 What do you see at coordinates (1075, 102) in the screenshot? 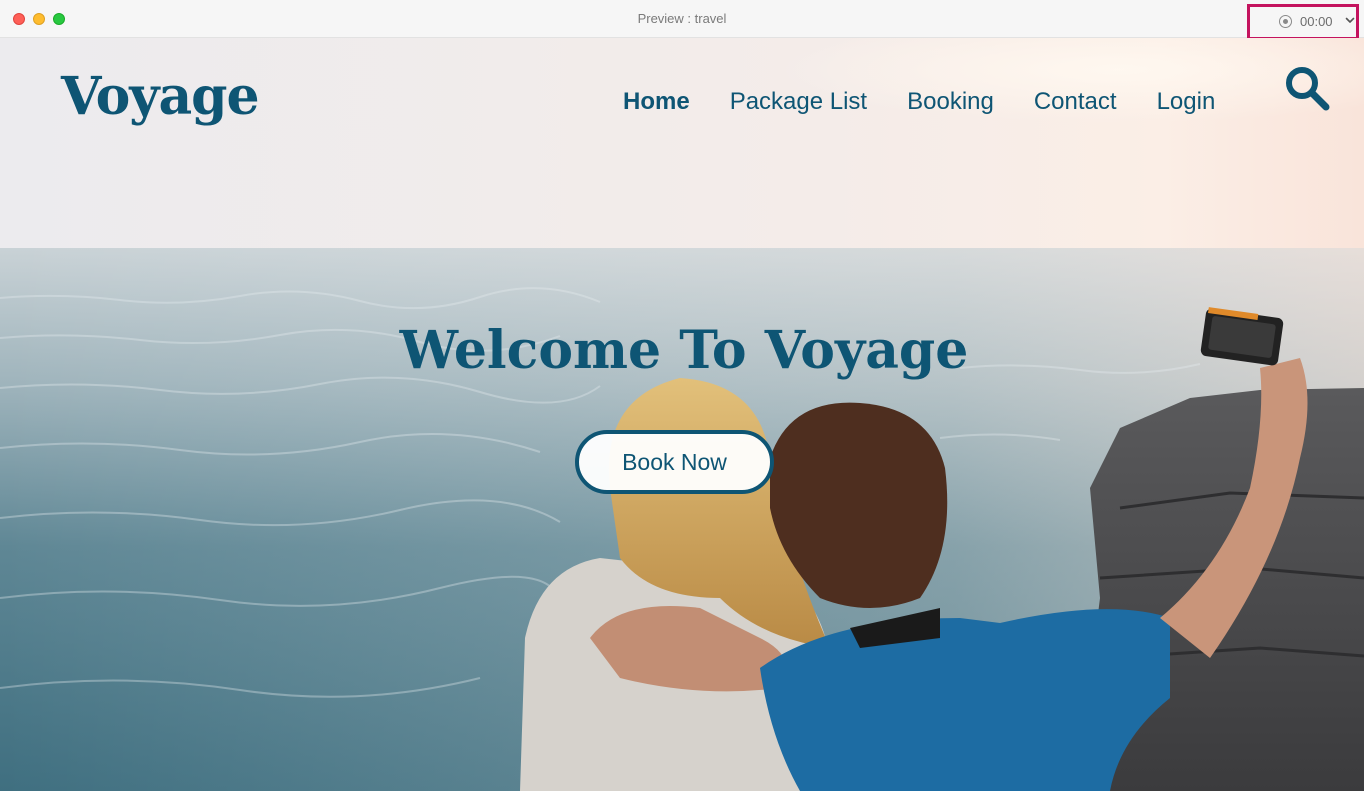
I see `nav-item-contact: Contact` at bounding box center [1075, 102].